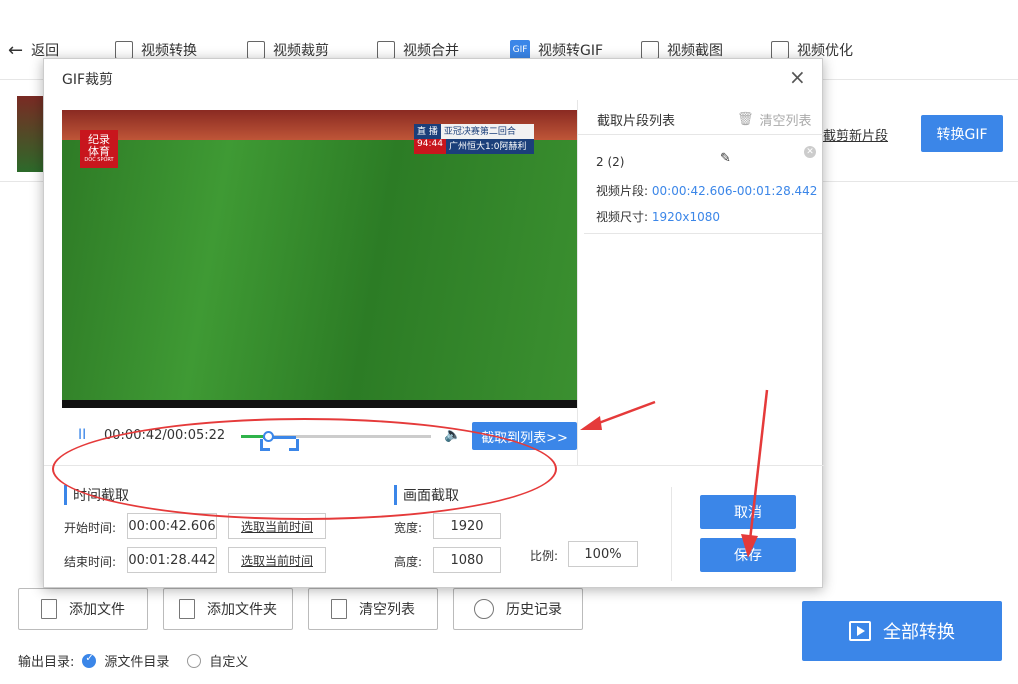 This screenshot has height=684, width=1018. I want to click on score-ticker: 直 播 亚冠决赛第二回合 94:44 广州恒大1:0阿赫利, so click(474, 139).